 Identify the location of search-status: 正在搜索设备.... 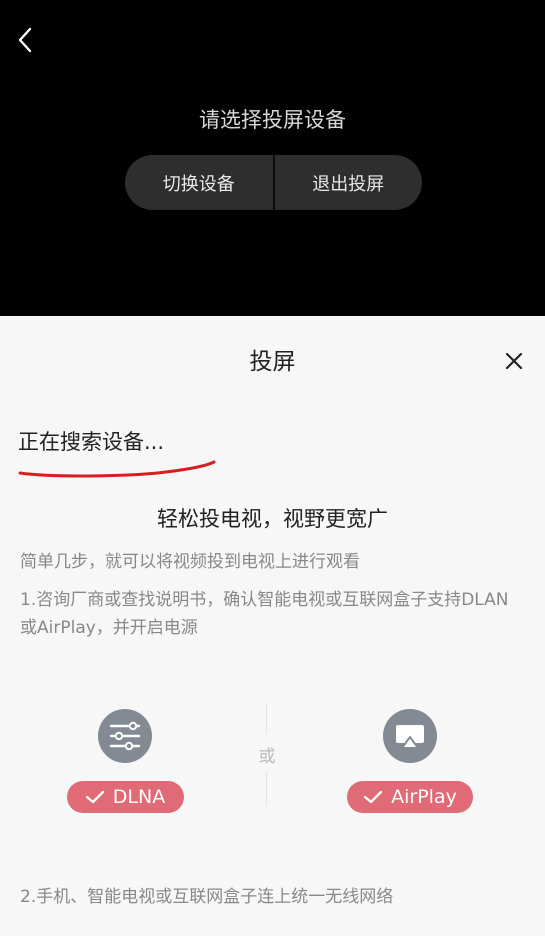
(91, 442).